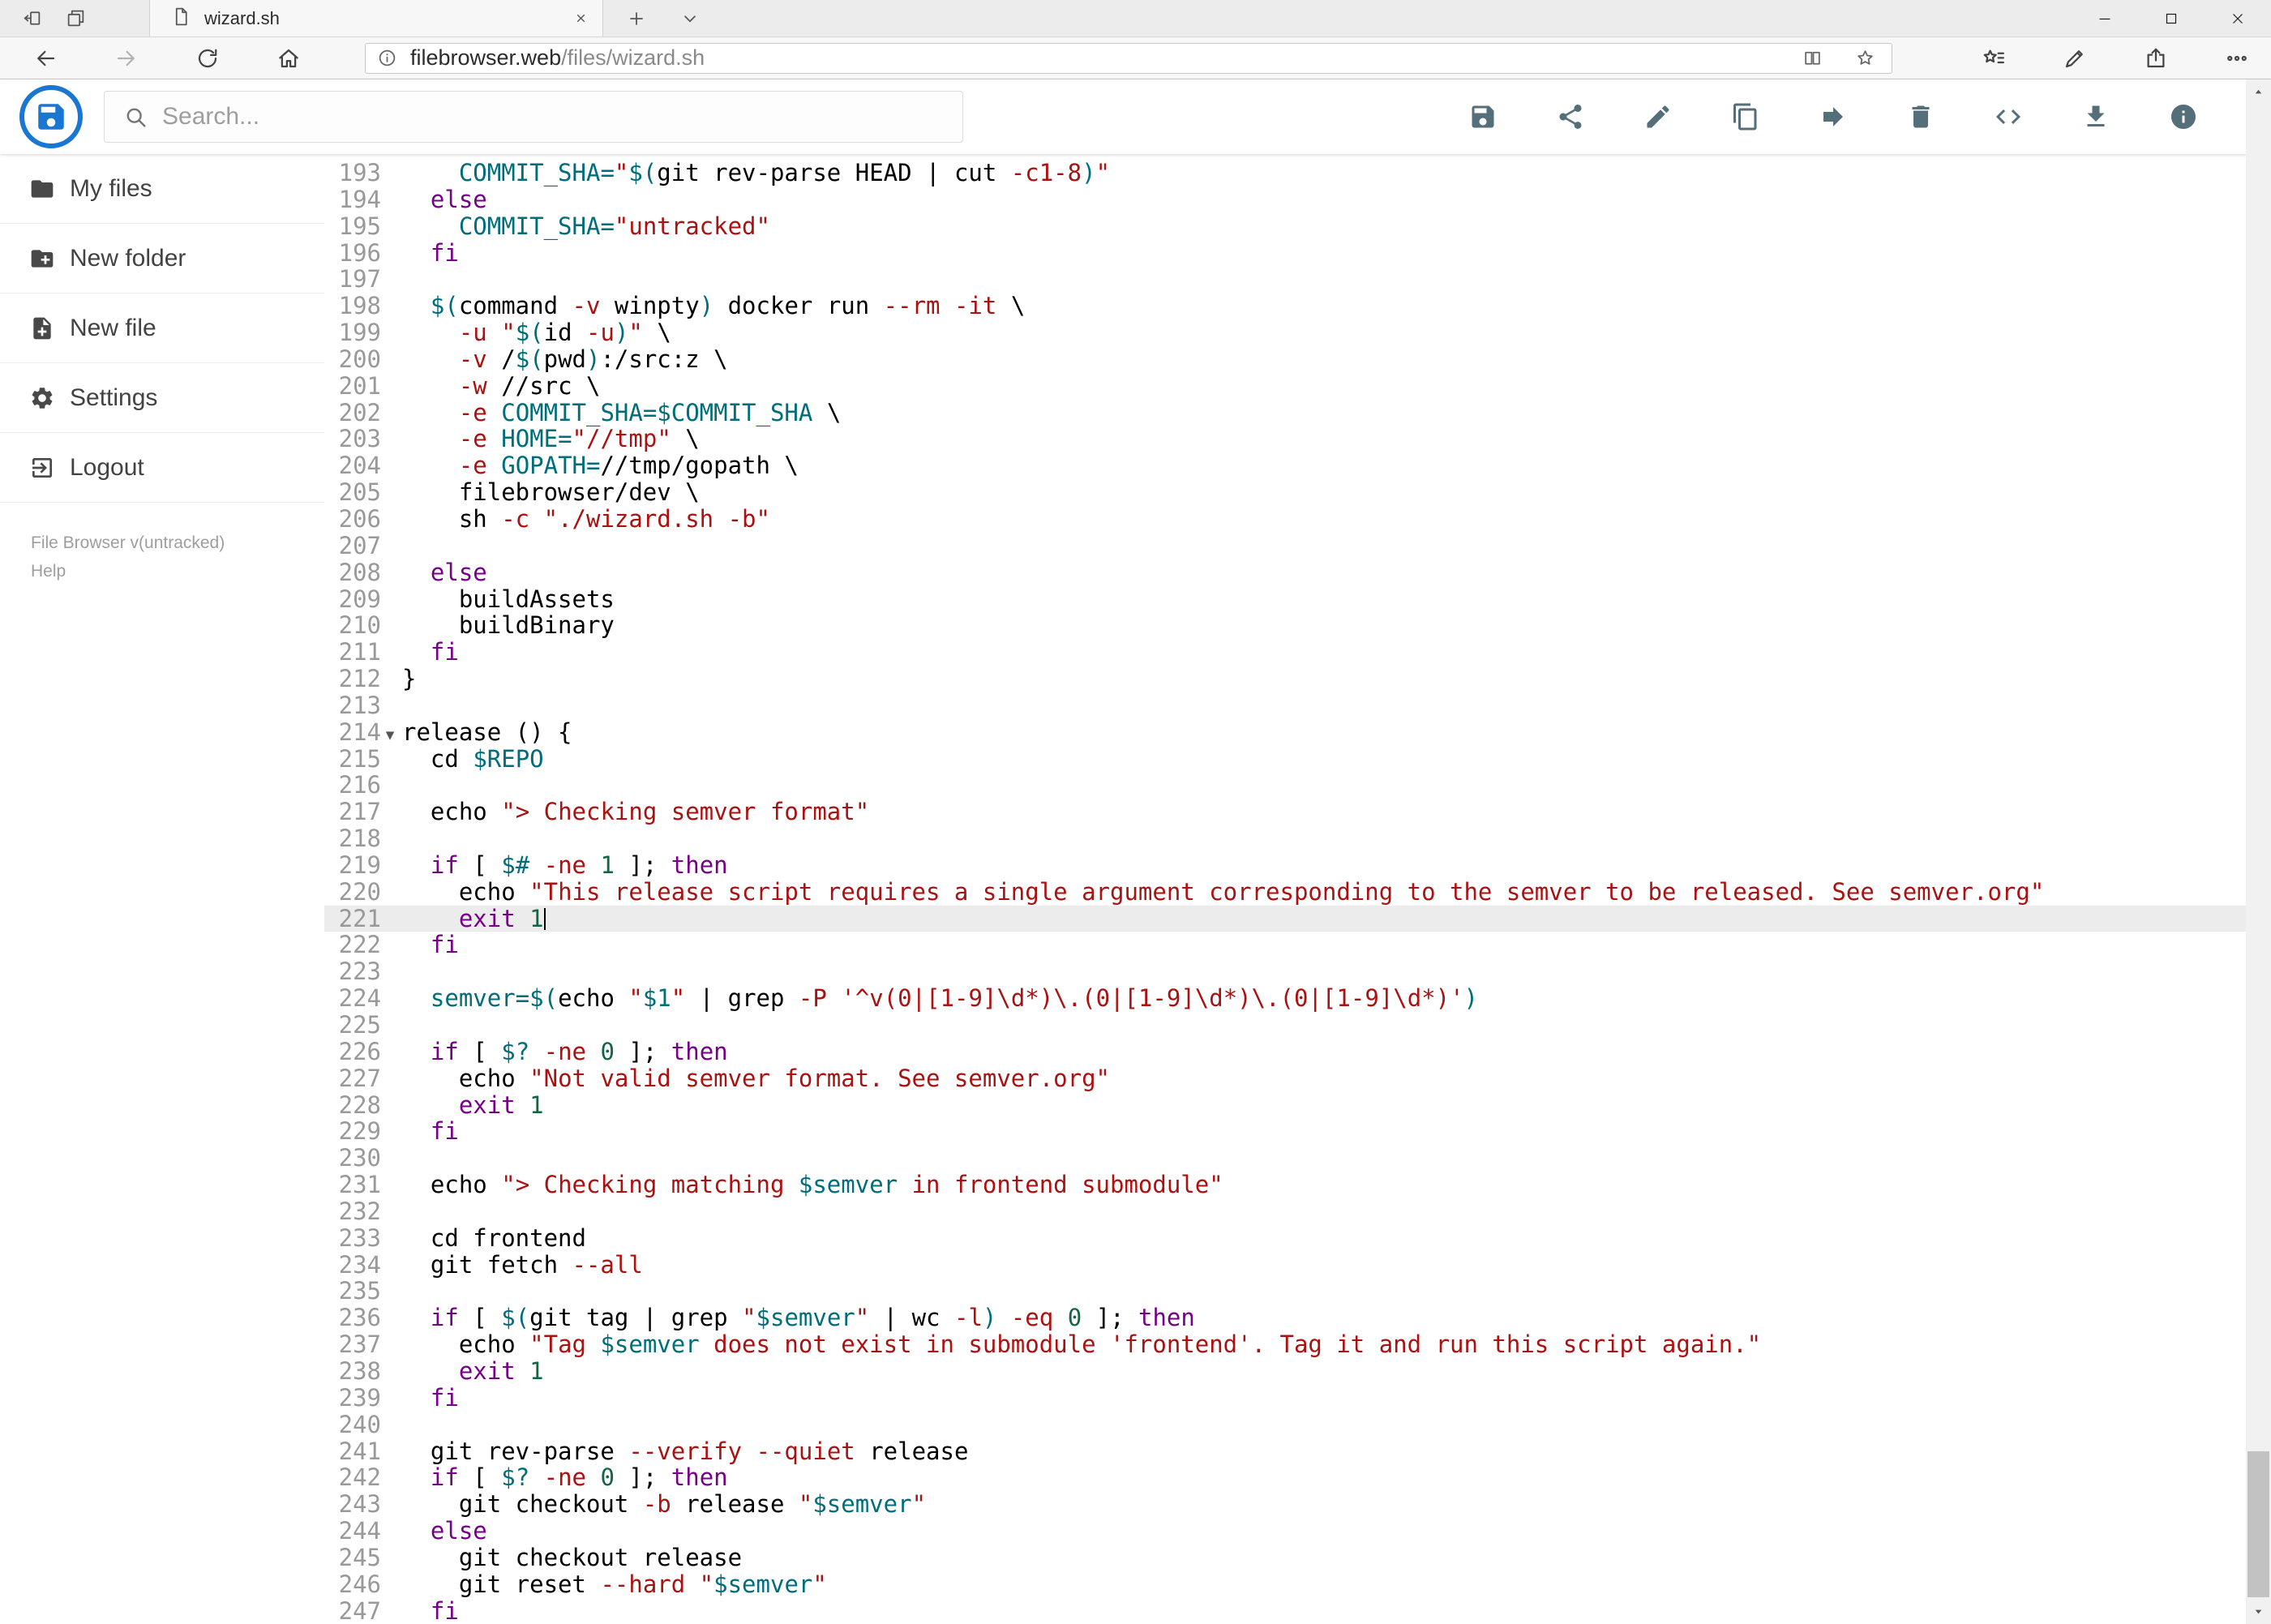 The image size is (2271, 1624). I want to click on code-line: 234 git fetch --all, so click(1297, 1265).